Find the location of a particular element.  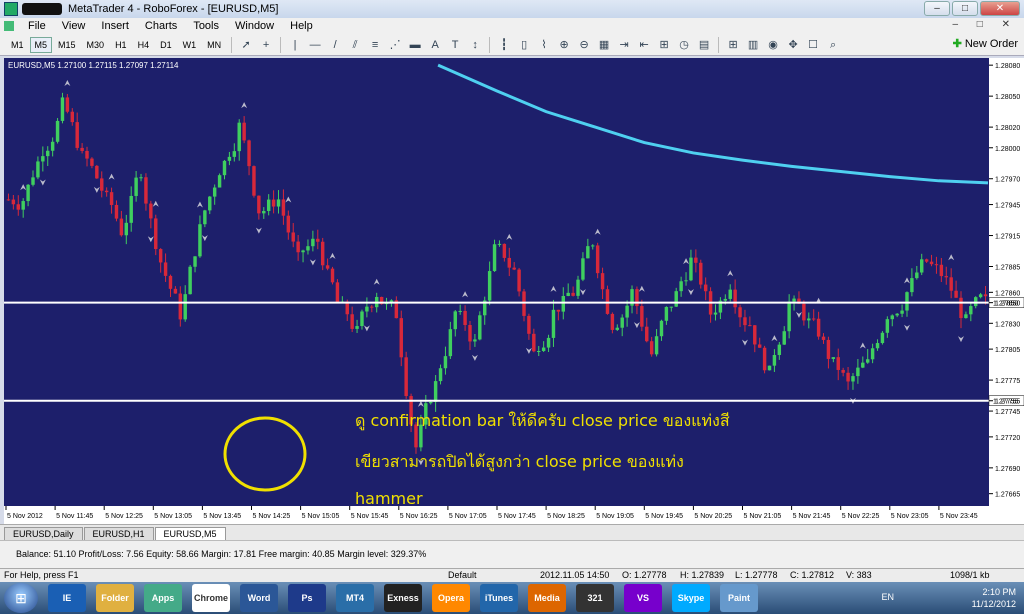

bar-chart-icon: ┇ is located at coordinates (504, 45).